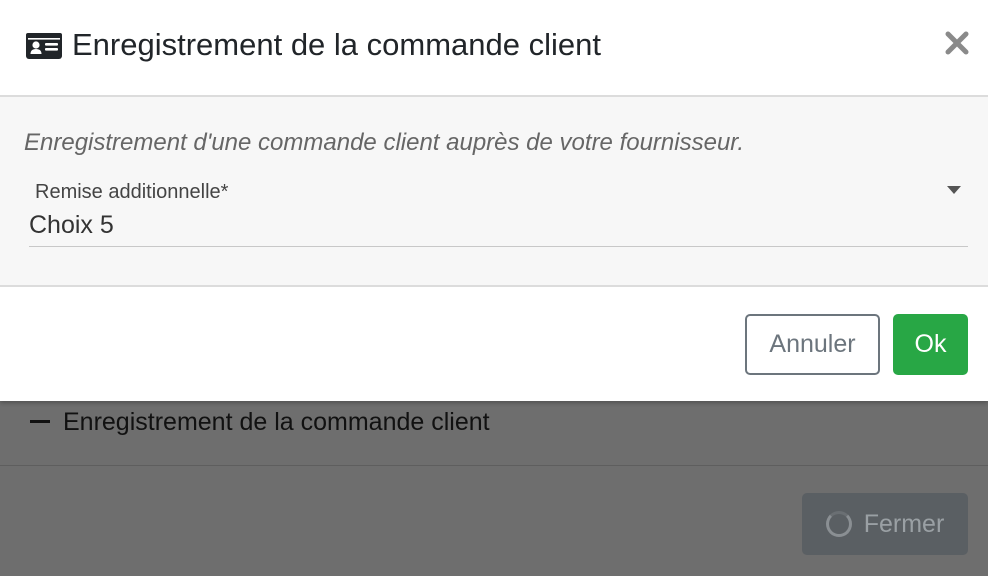  What do you see at coordinates (930, 344) in the screenshot?
I see `ok-button: Ok` at bounding box center [930, 344].